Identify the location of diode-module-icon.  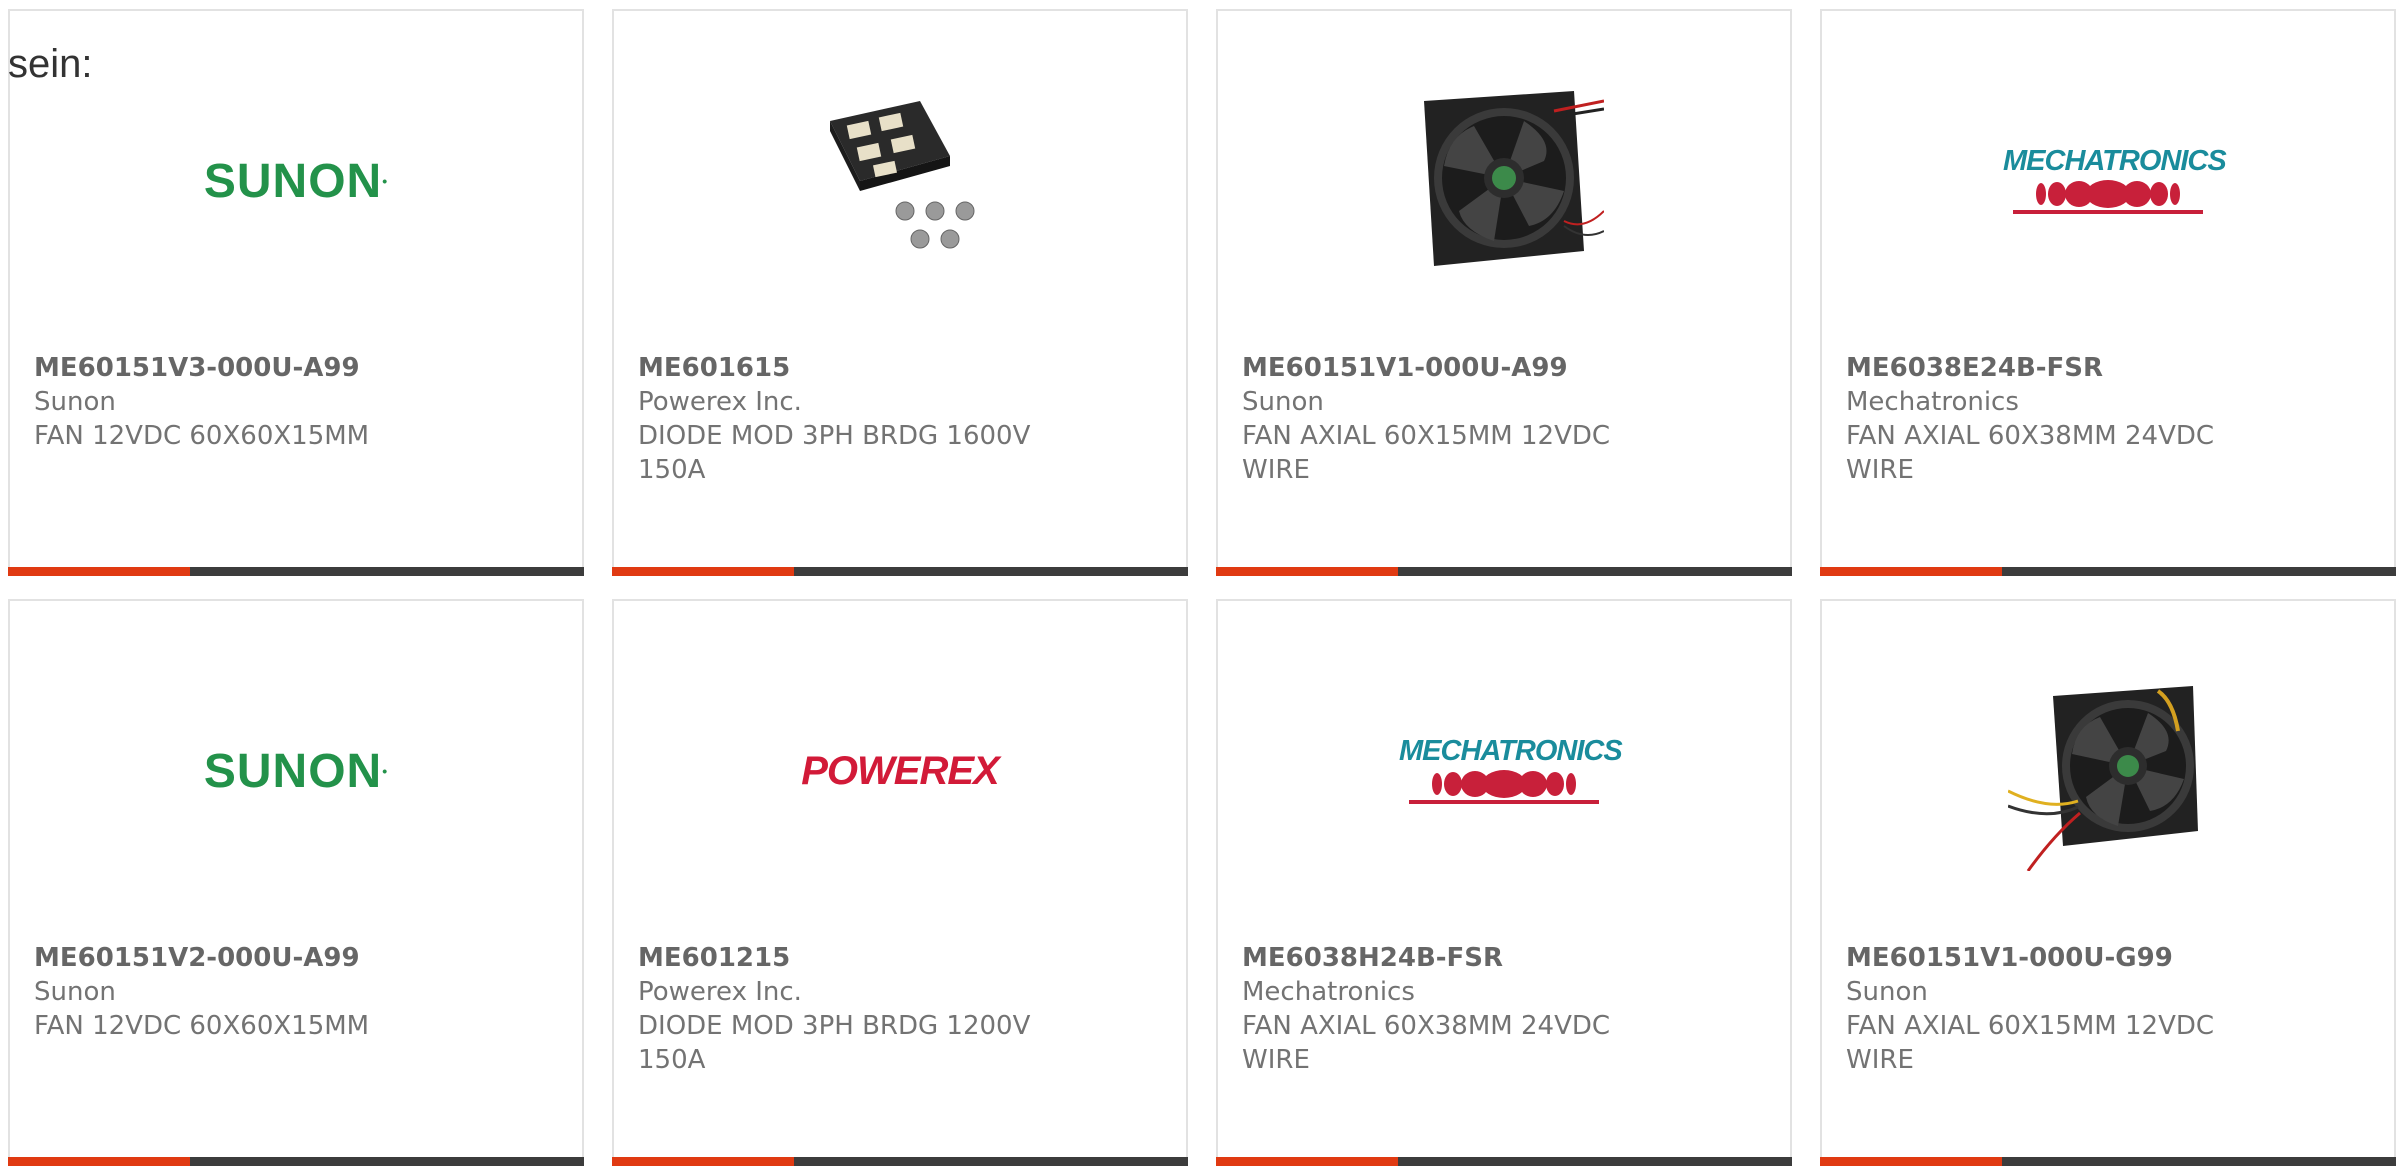
(902, 175).